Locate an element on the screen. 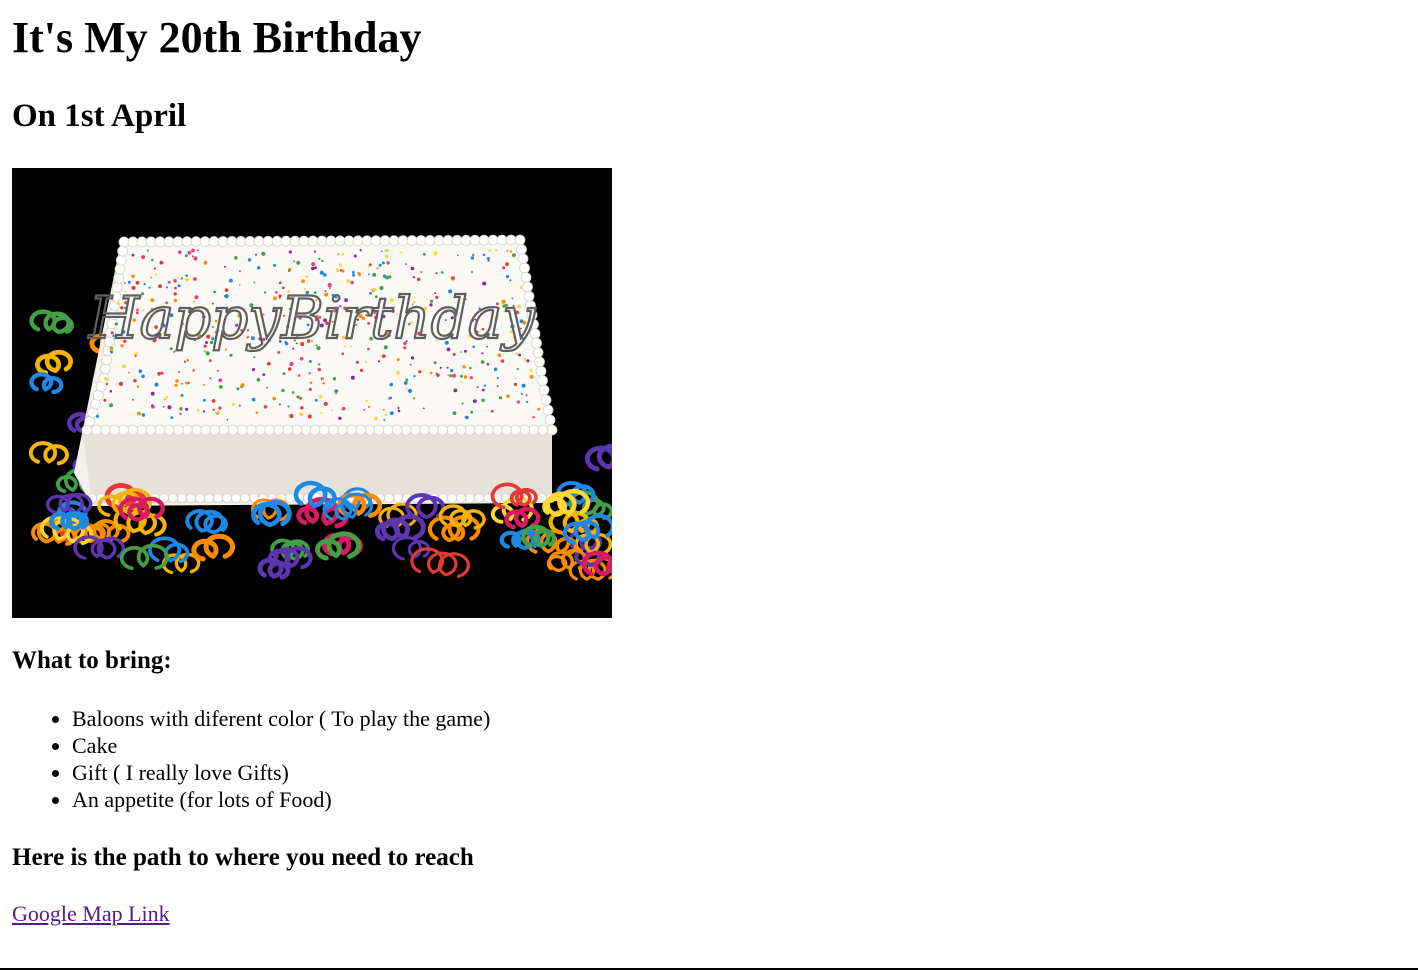 The image size is (1418, 970). party-date: On 1st April is located at coordinates (99, 116).